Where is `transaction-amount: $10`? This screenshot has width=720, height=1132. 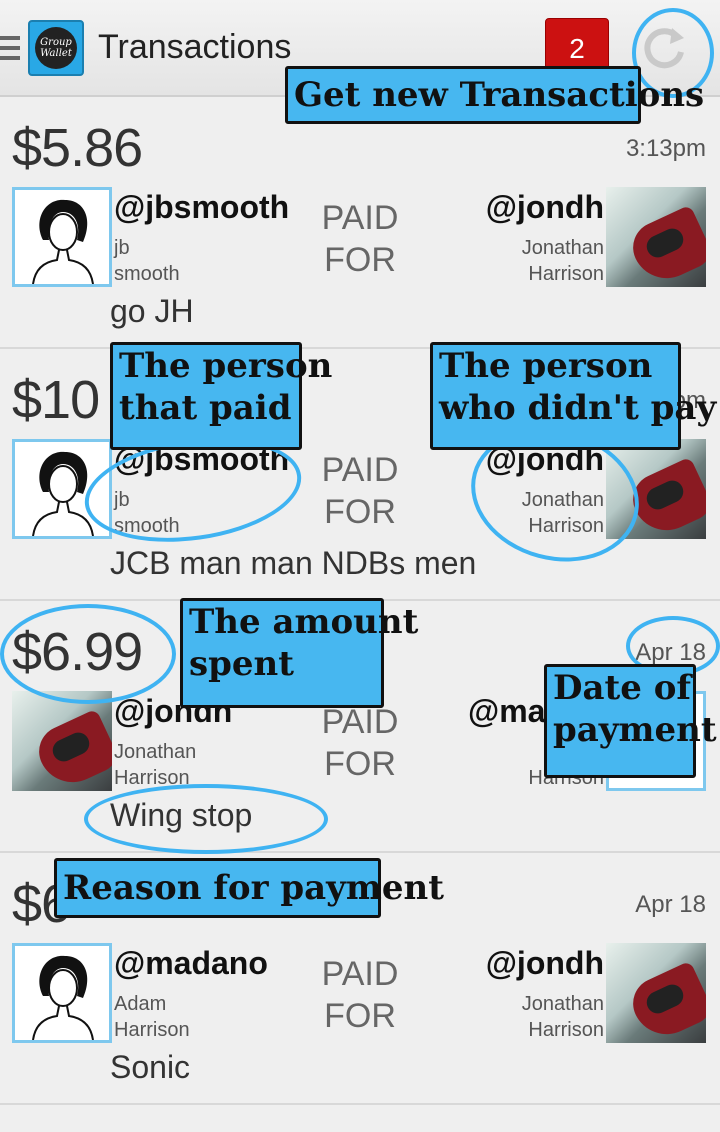
transaction-amount: $10 is located at coordinates (56, 400).